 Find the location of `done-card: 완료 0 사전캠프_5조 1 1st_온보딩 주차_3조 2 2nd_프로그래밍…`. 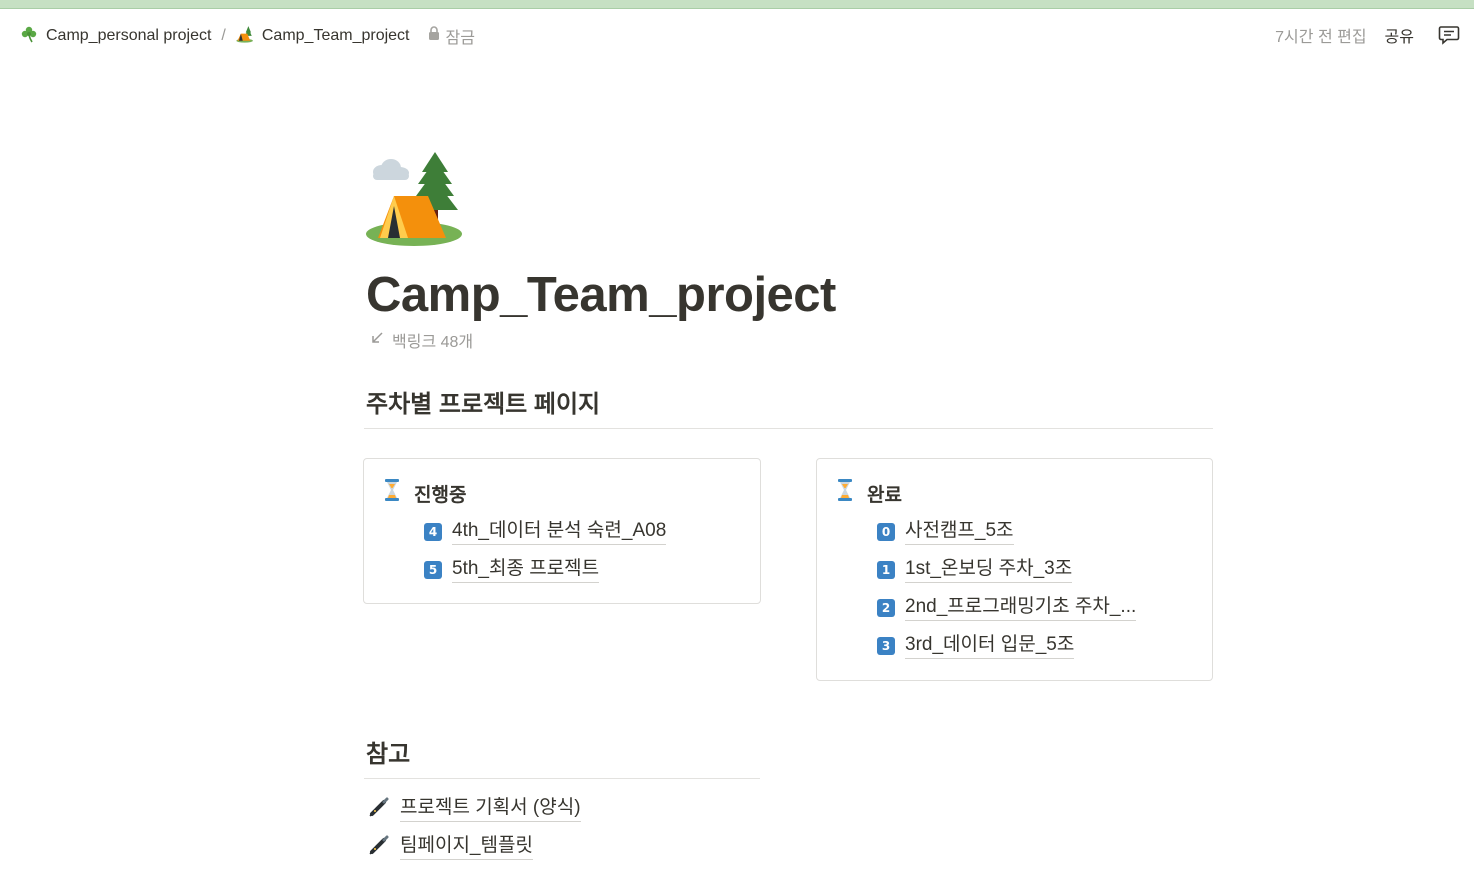

done-card: 완료 0 사전캠프_5조 1 1st_온보딩 주차_3조 2 2nd_프로그래밍… is located at coordinates (1014, 569).